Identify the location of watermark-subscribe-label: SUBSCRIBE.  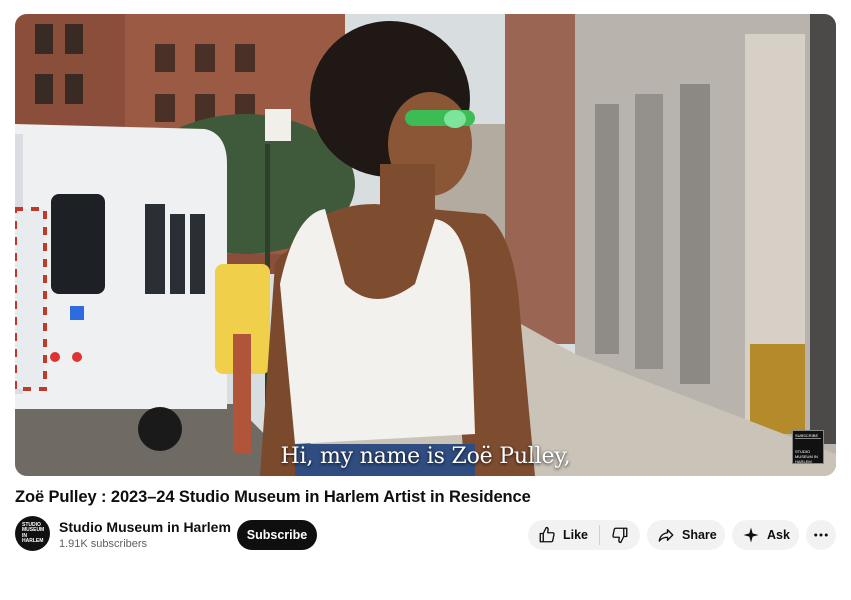
(808, 436).